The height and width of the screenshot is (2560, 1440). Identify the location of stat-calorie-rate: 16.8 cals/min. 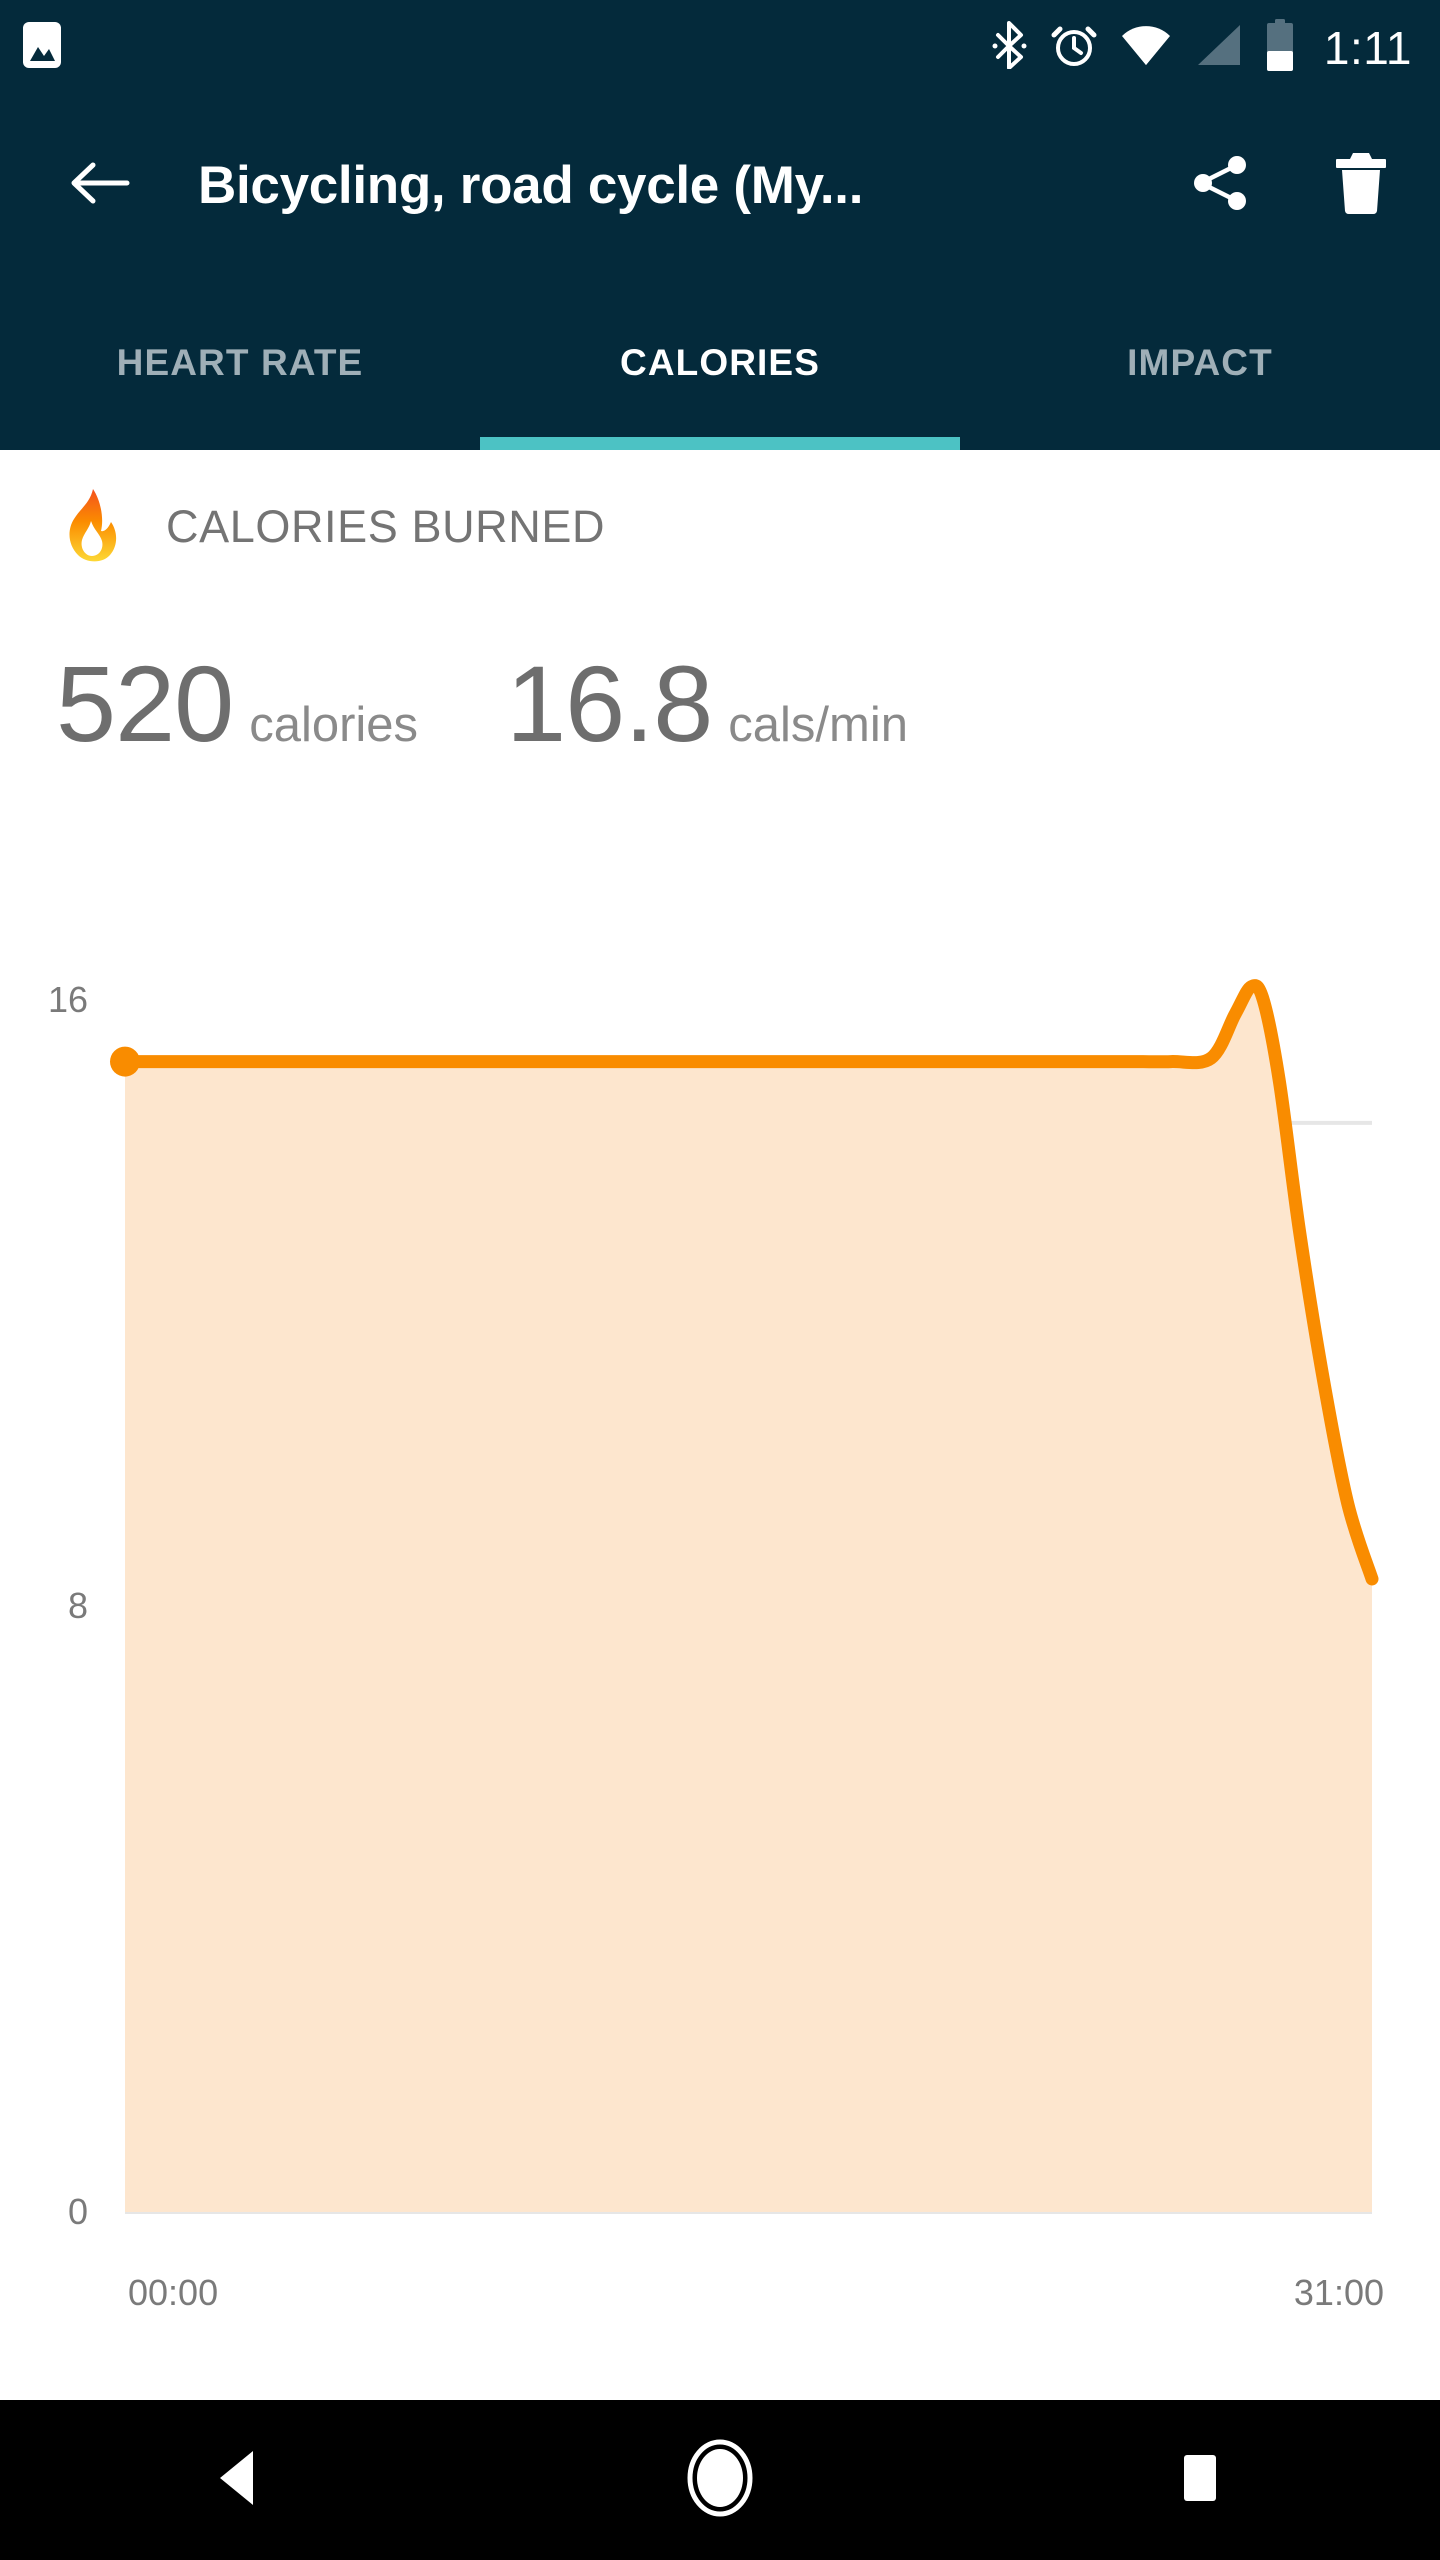
(707, 704).